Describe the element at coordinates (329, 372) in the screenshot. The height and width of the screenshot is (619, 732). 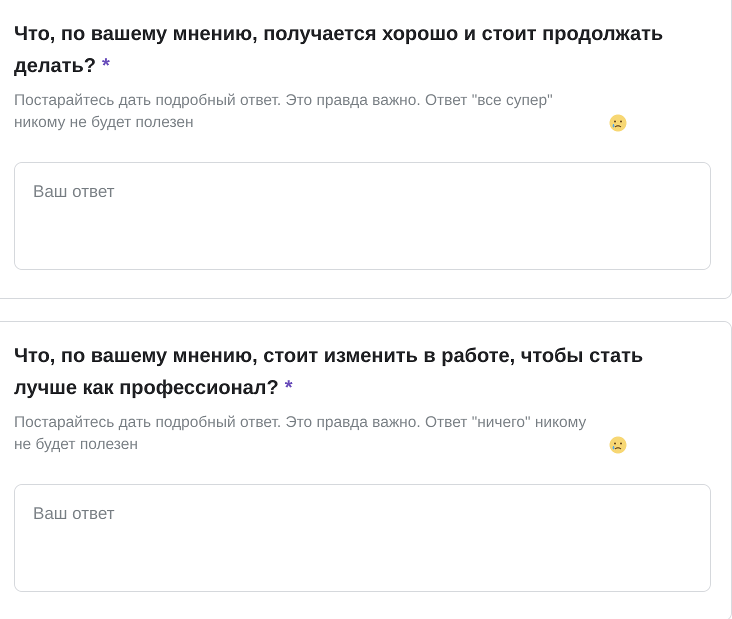
I see `question-title: Что, по вашему мнению, стоит изменить в работе, чтобы стать лучше как профессионал? *` at that location.